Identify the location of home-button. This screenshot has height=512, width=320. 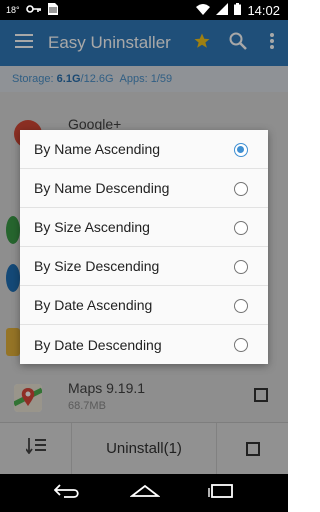
(145, 493).